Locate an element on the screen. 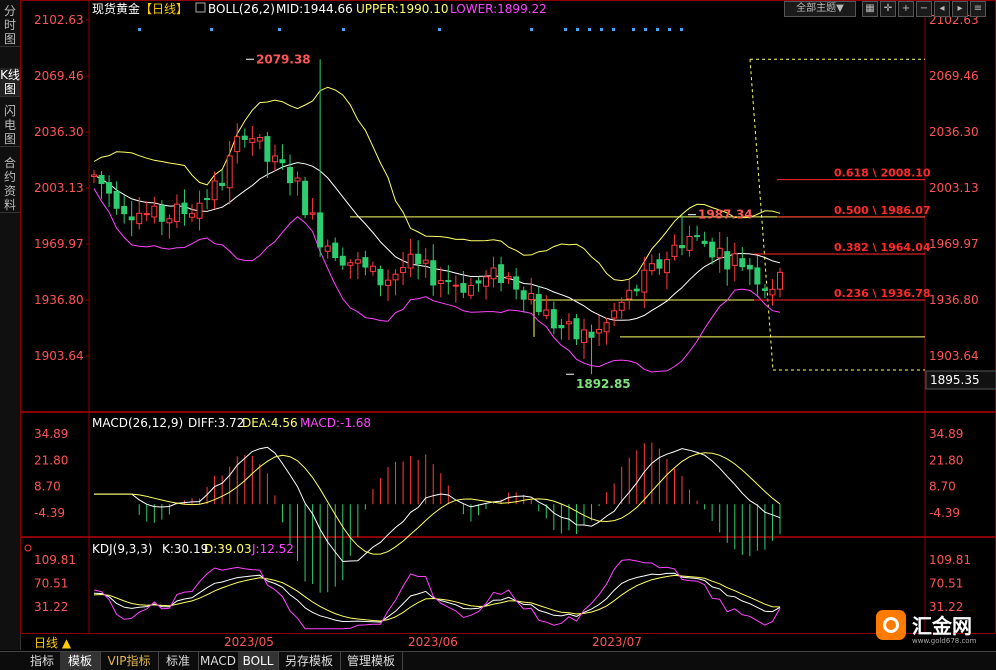 Image resolution: width=996 pixels, height=670 pixels. move-left-icon: ◂ is located at coordinates (942, 9).